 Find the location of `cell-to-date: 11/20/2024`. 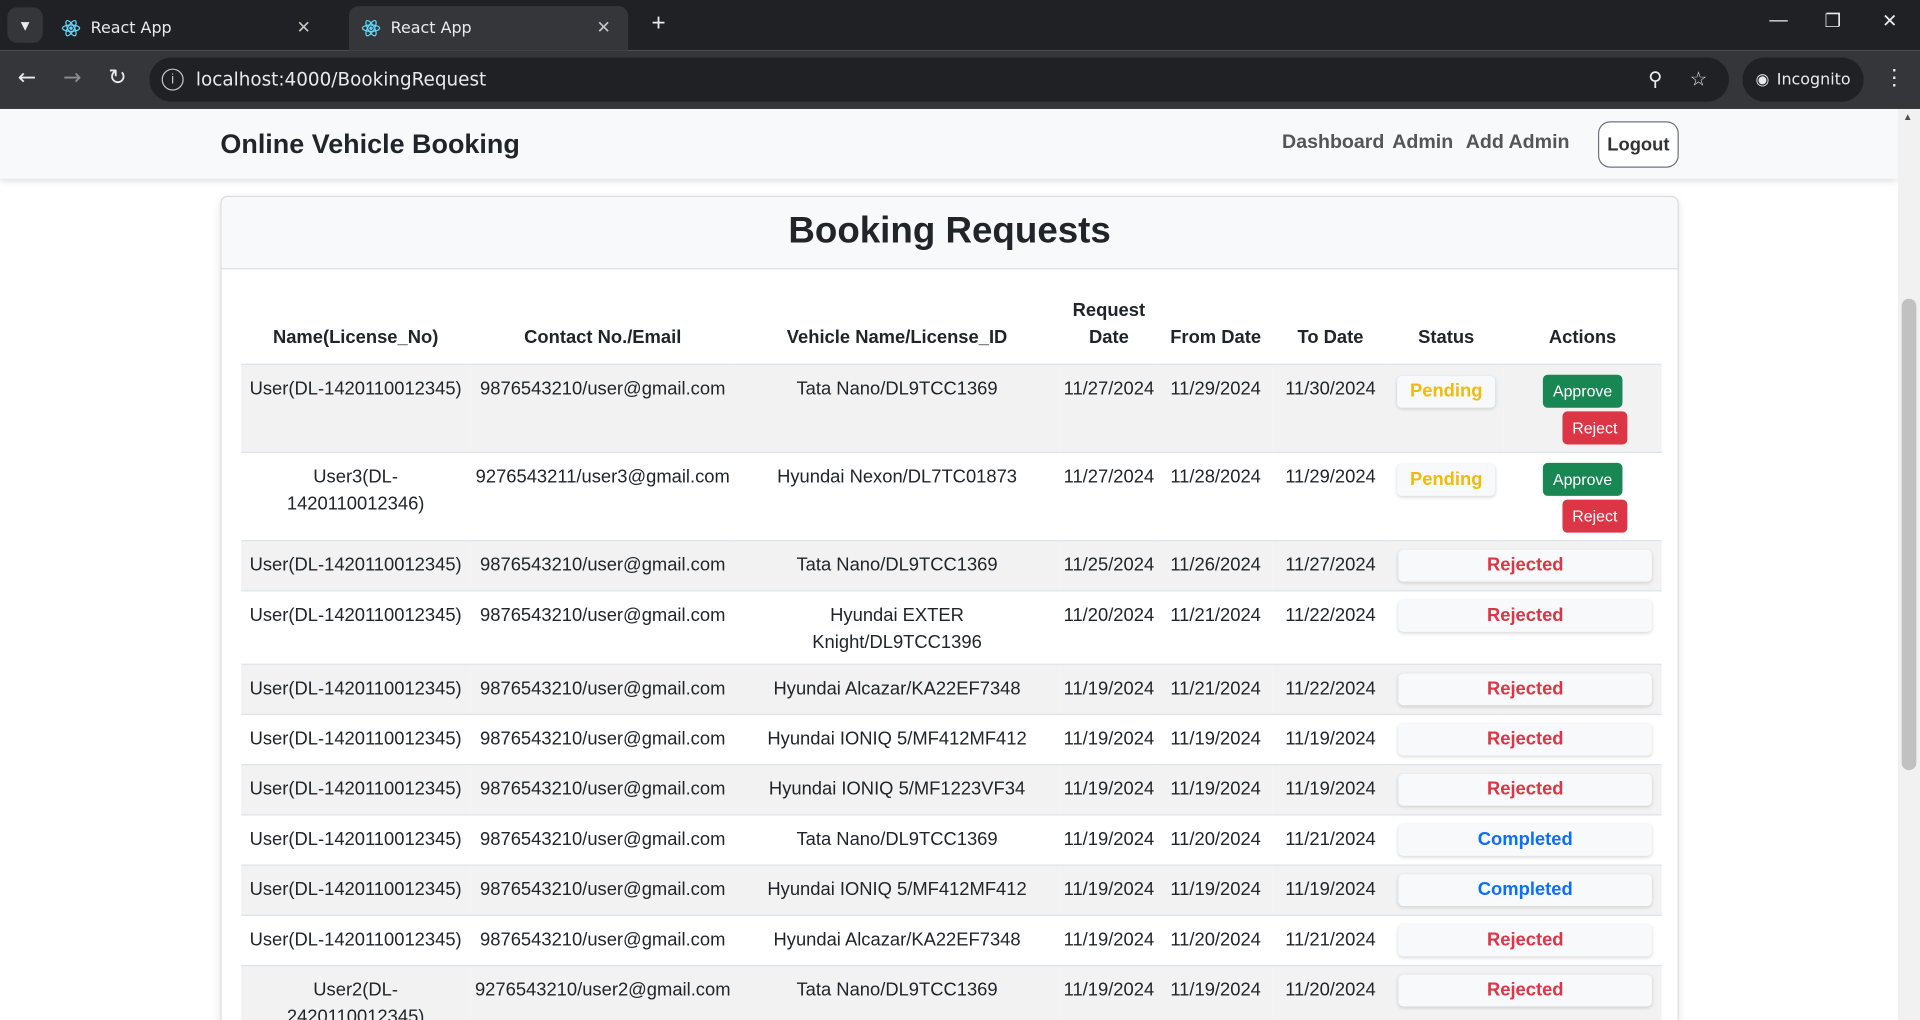

cell-to-date: 11/20/2024 is located at coordinates (1330, 992).